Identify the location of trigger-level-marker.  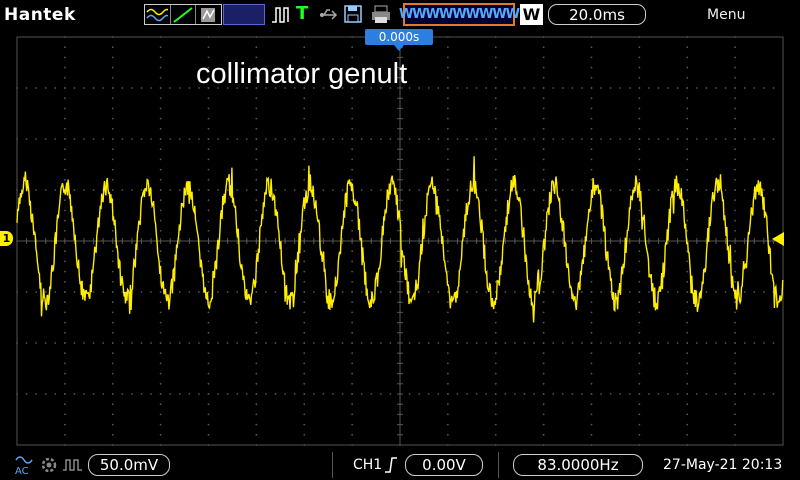
(778, 239).